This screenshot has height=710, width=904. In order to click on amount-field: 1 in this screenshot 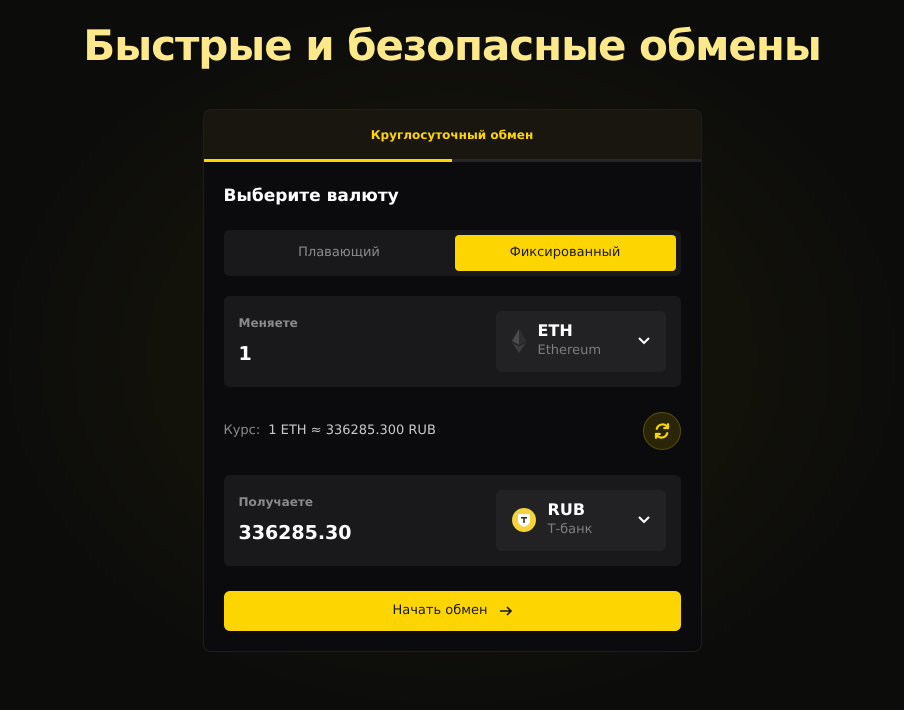, I will do `click(268, 354)`.